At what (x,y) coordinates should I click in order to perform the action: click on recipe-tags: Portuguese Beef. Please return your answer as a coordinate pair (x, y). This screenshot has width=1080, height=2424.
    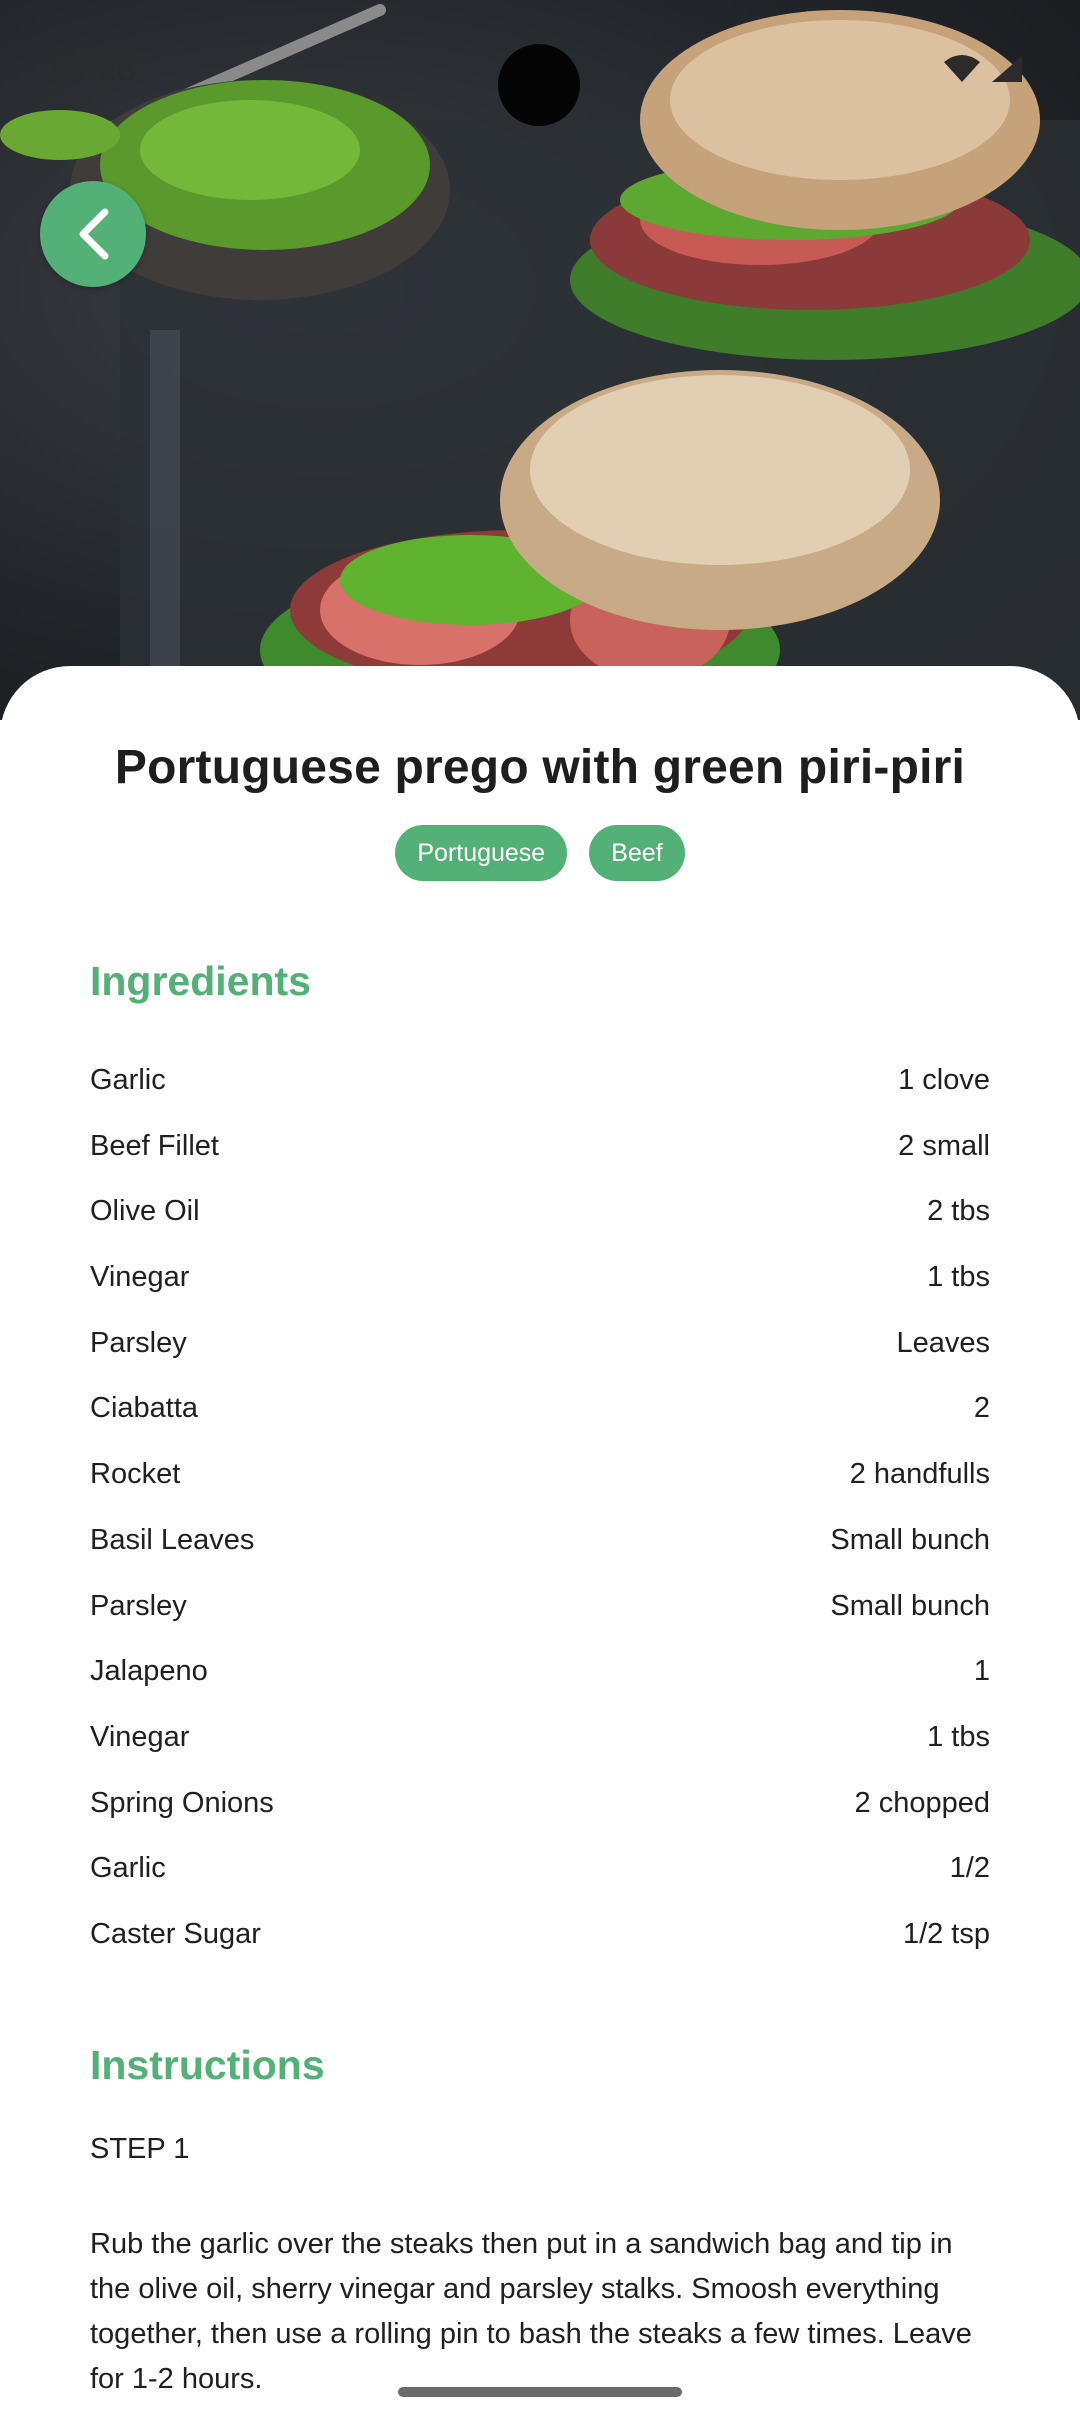
    Looking at the image, I should click on (540, 853).